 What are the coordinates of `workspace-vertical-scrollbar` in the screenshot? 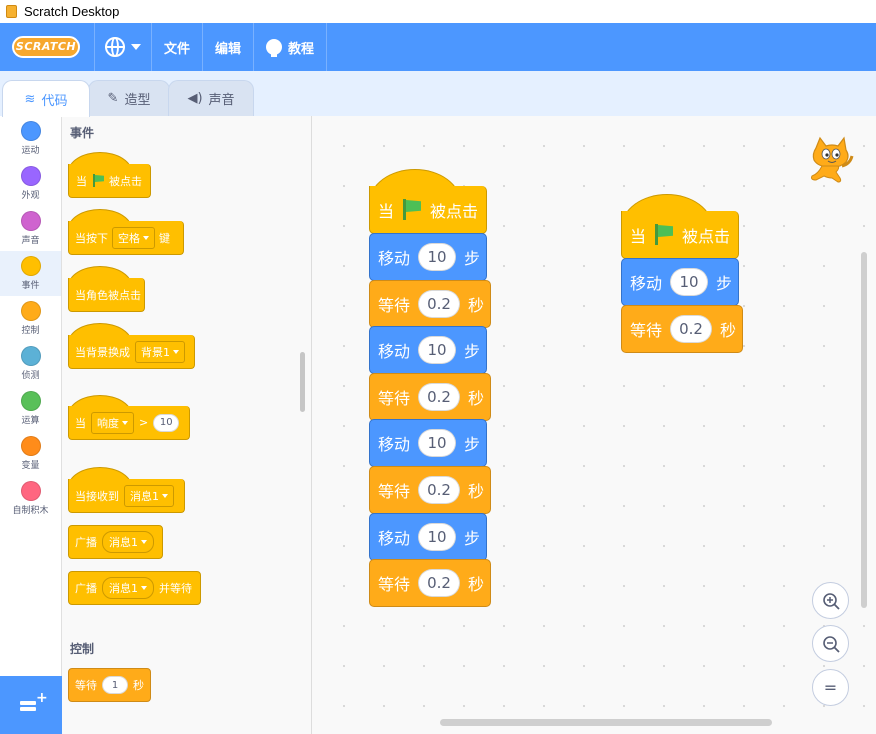 It's located at (864, 430).